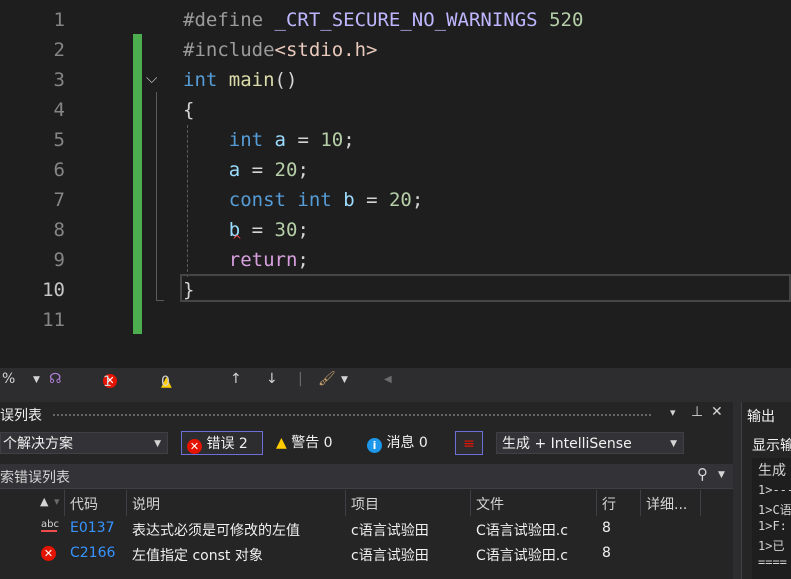 The width and height of the screenshot is (791, 579). What do you see at coordinates (151, 78) in the screenshot?
I see `collapse-chevron-icon: ⌵` at bounding box center [151, 78].